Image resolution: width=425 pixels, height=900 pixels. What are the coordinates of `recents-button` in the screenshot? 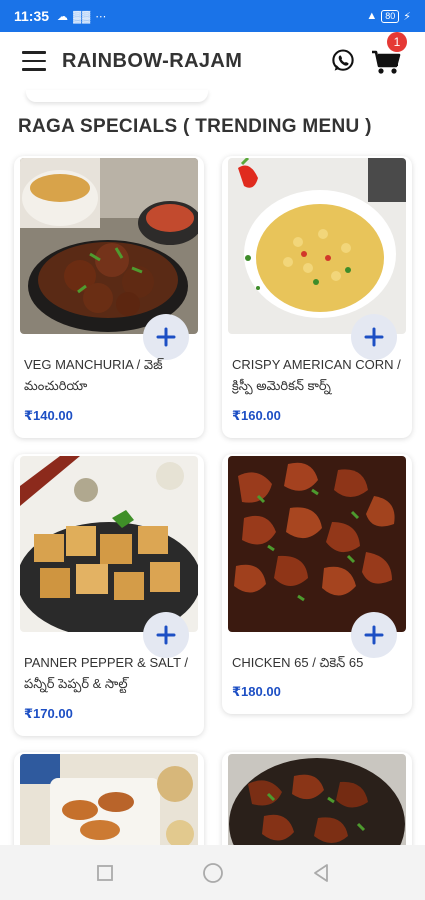 It's located at (105, 873).